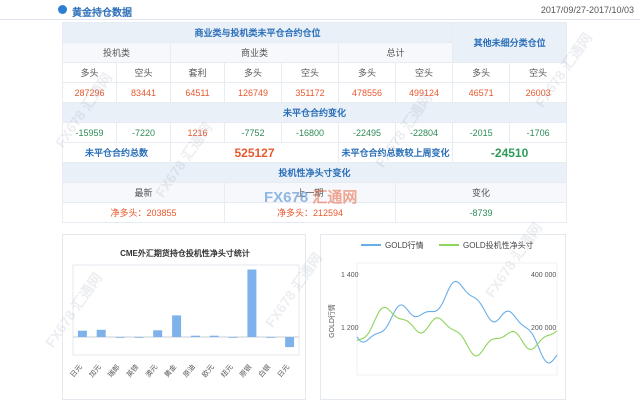 The image size is (640, 400). Describe the element at coordinates (310, 132) in the screenshot. I see `change-cell: -16800` at that location.